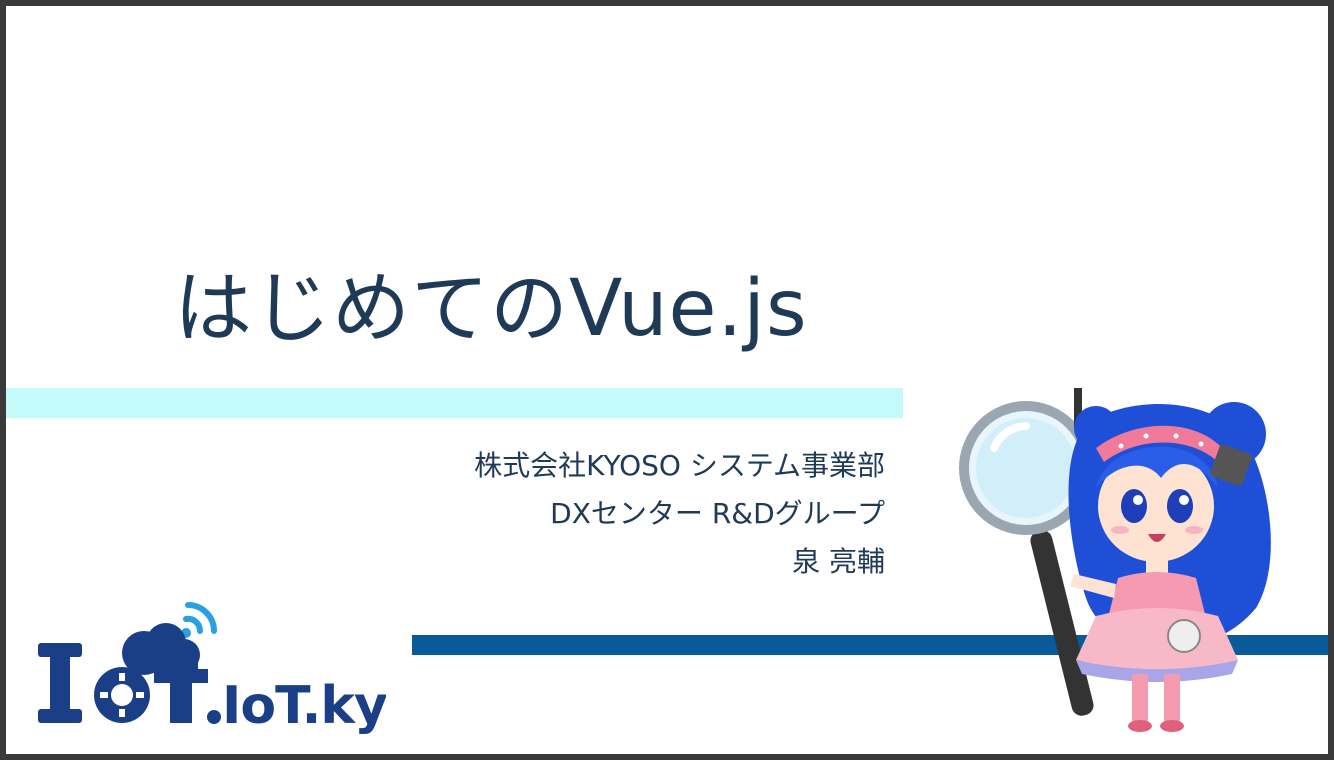 The width and height of the screenshot is (1334, 760). What do you see at coordinates (838, 561) in the screenshot?
I see `presenter-name: 泉 亮輔` at bounding box center [838, 561].